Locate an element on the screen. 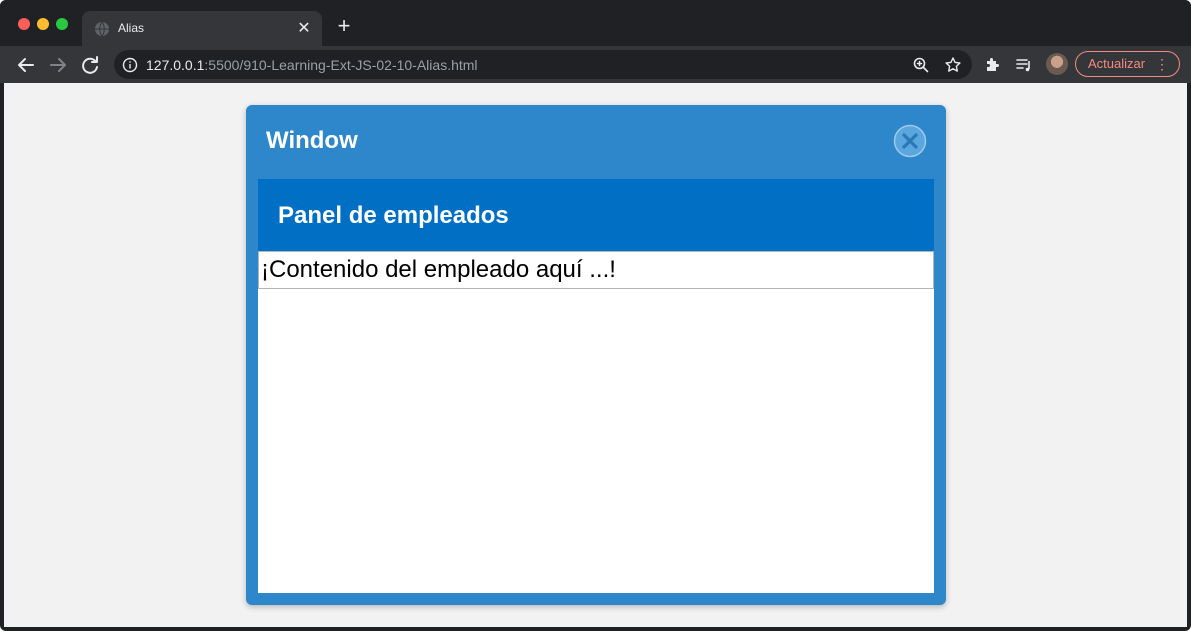 The height and width of the screenshot is (631, 1191). more-vert-icon: ⋮ is located at coordinates (1162, 64).